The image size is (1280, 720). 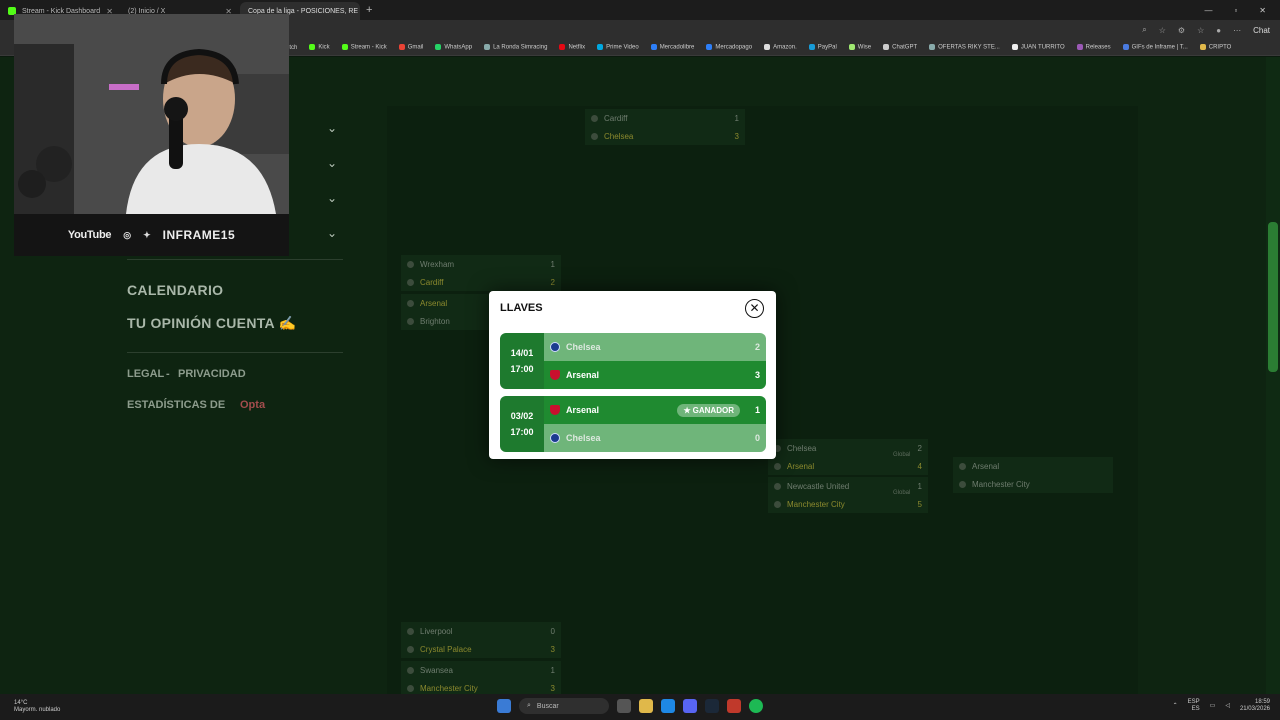 I want to click on steam-icon, so click(x=712, y=706).